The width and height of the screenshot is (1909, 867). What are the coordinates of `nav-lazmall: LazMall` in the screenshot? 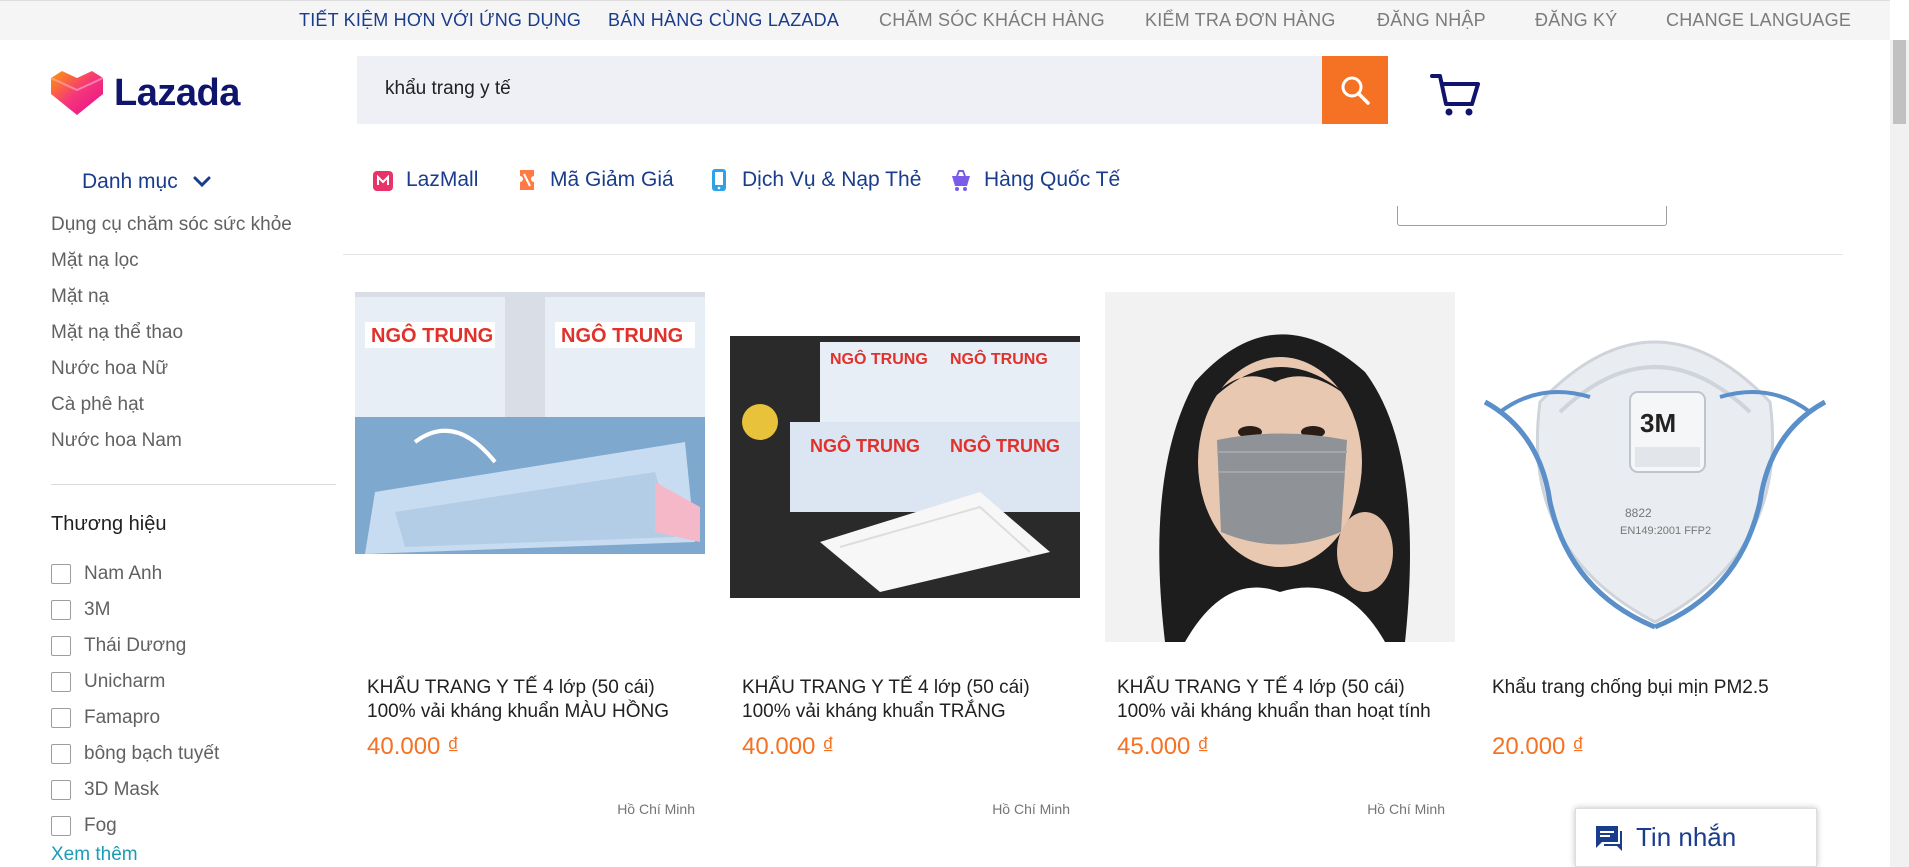 It's located at (425, 180).